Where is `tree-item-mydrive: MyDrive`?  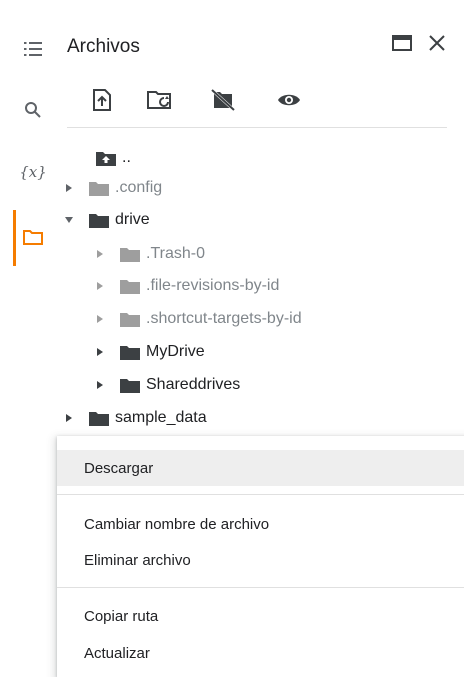 tree-item-mydrive: MyDrive is located at coordinates (149, 352).